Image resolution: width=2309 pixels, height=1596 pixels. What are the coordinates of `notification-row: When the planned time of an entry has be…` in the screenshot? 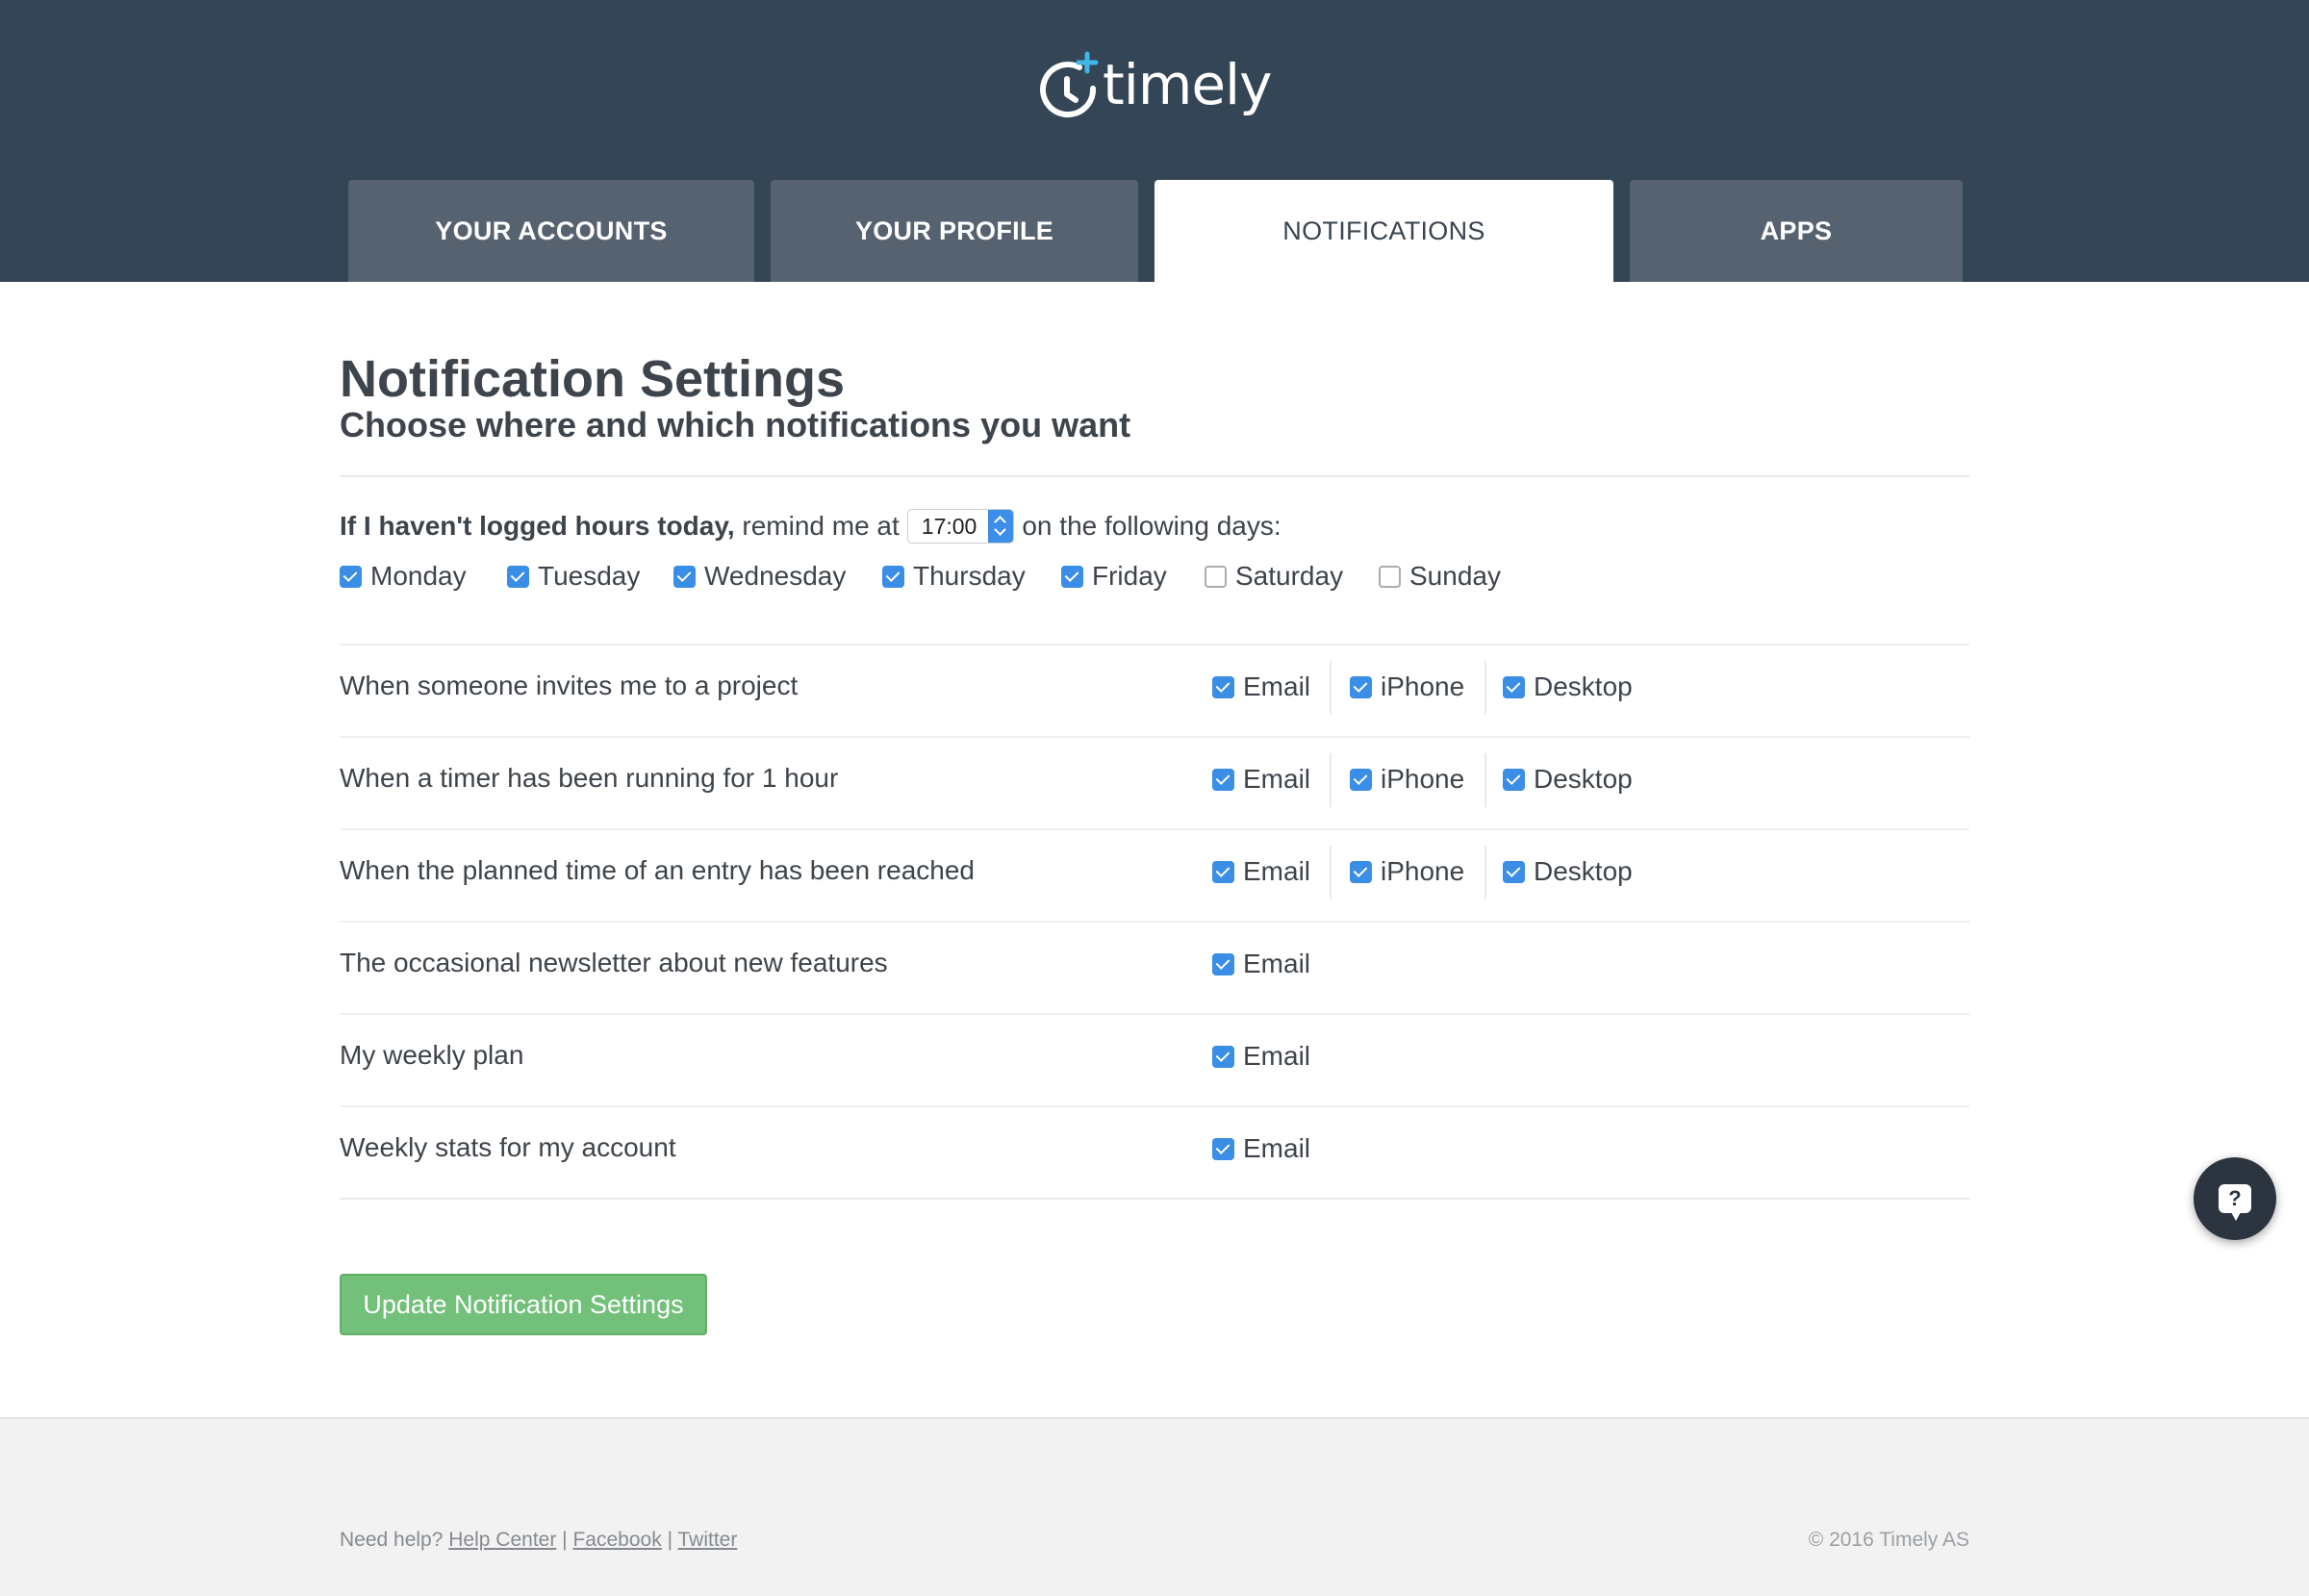 It's located at (1154, 875).